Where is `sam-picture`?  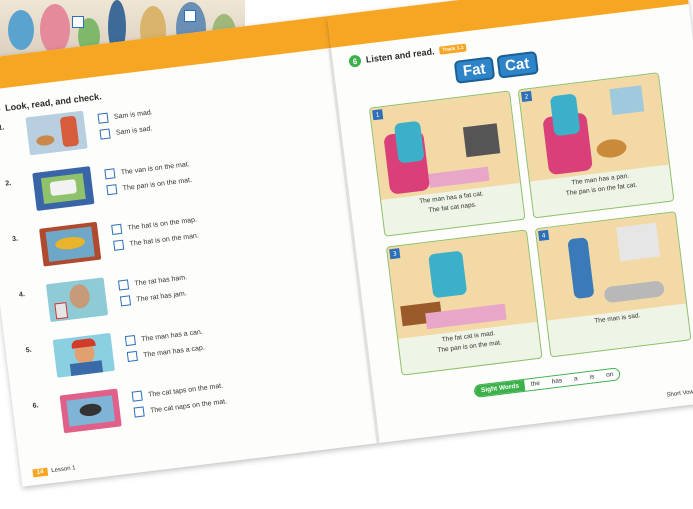
sam-picture is located at coordinates (56, 133).